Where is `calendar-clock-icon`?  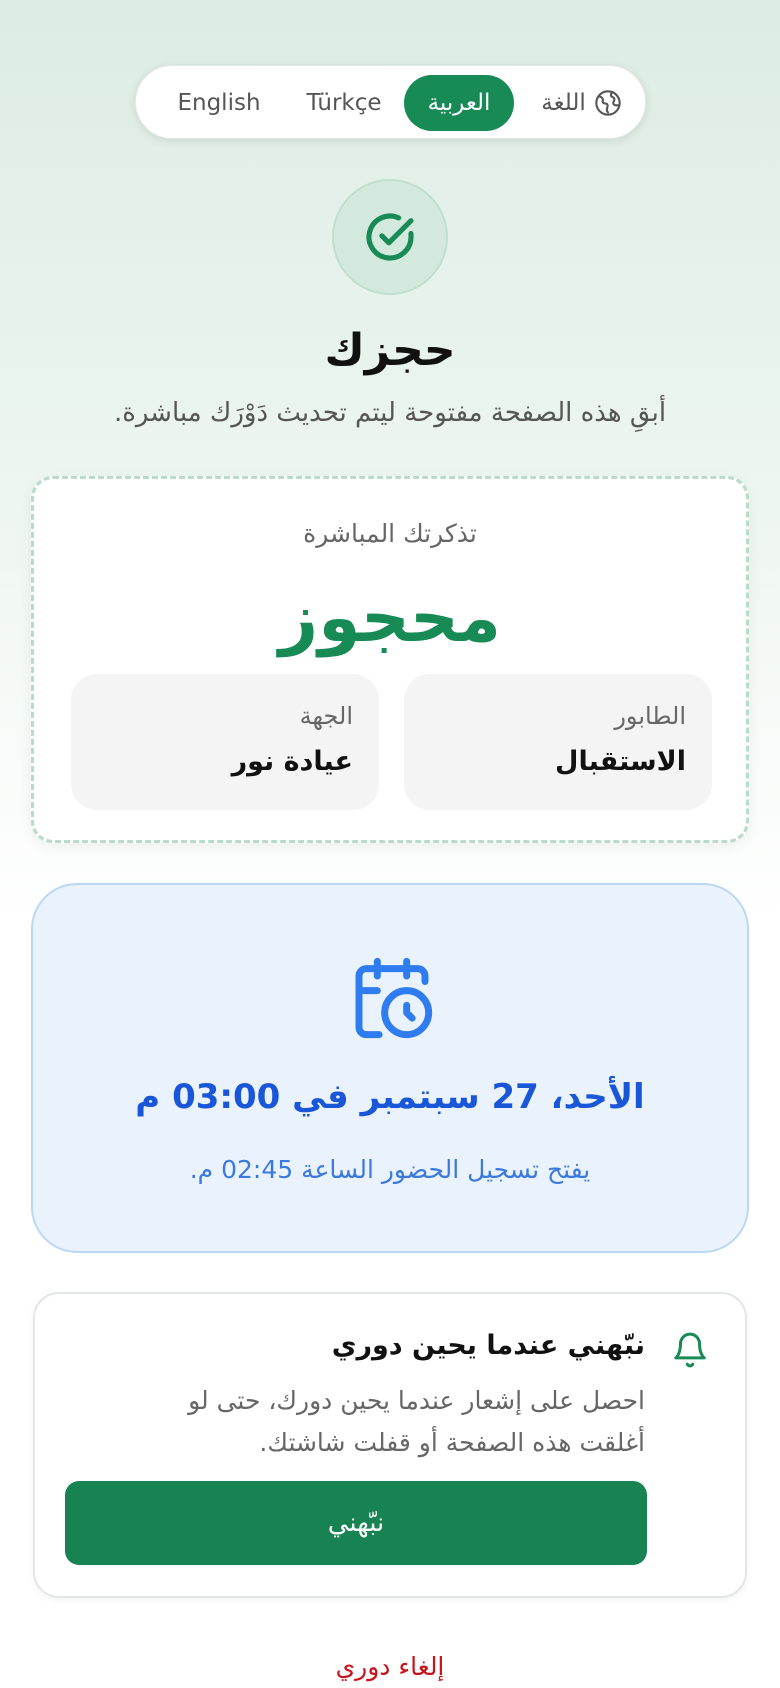 calendar-clock-icon is located at coordinates (394, 998).